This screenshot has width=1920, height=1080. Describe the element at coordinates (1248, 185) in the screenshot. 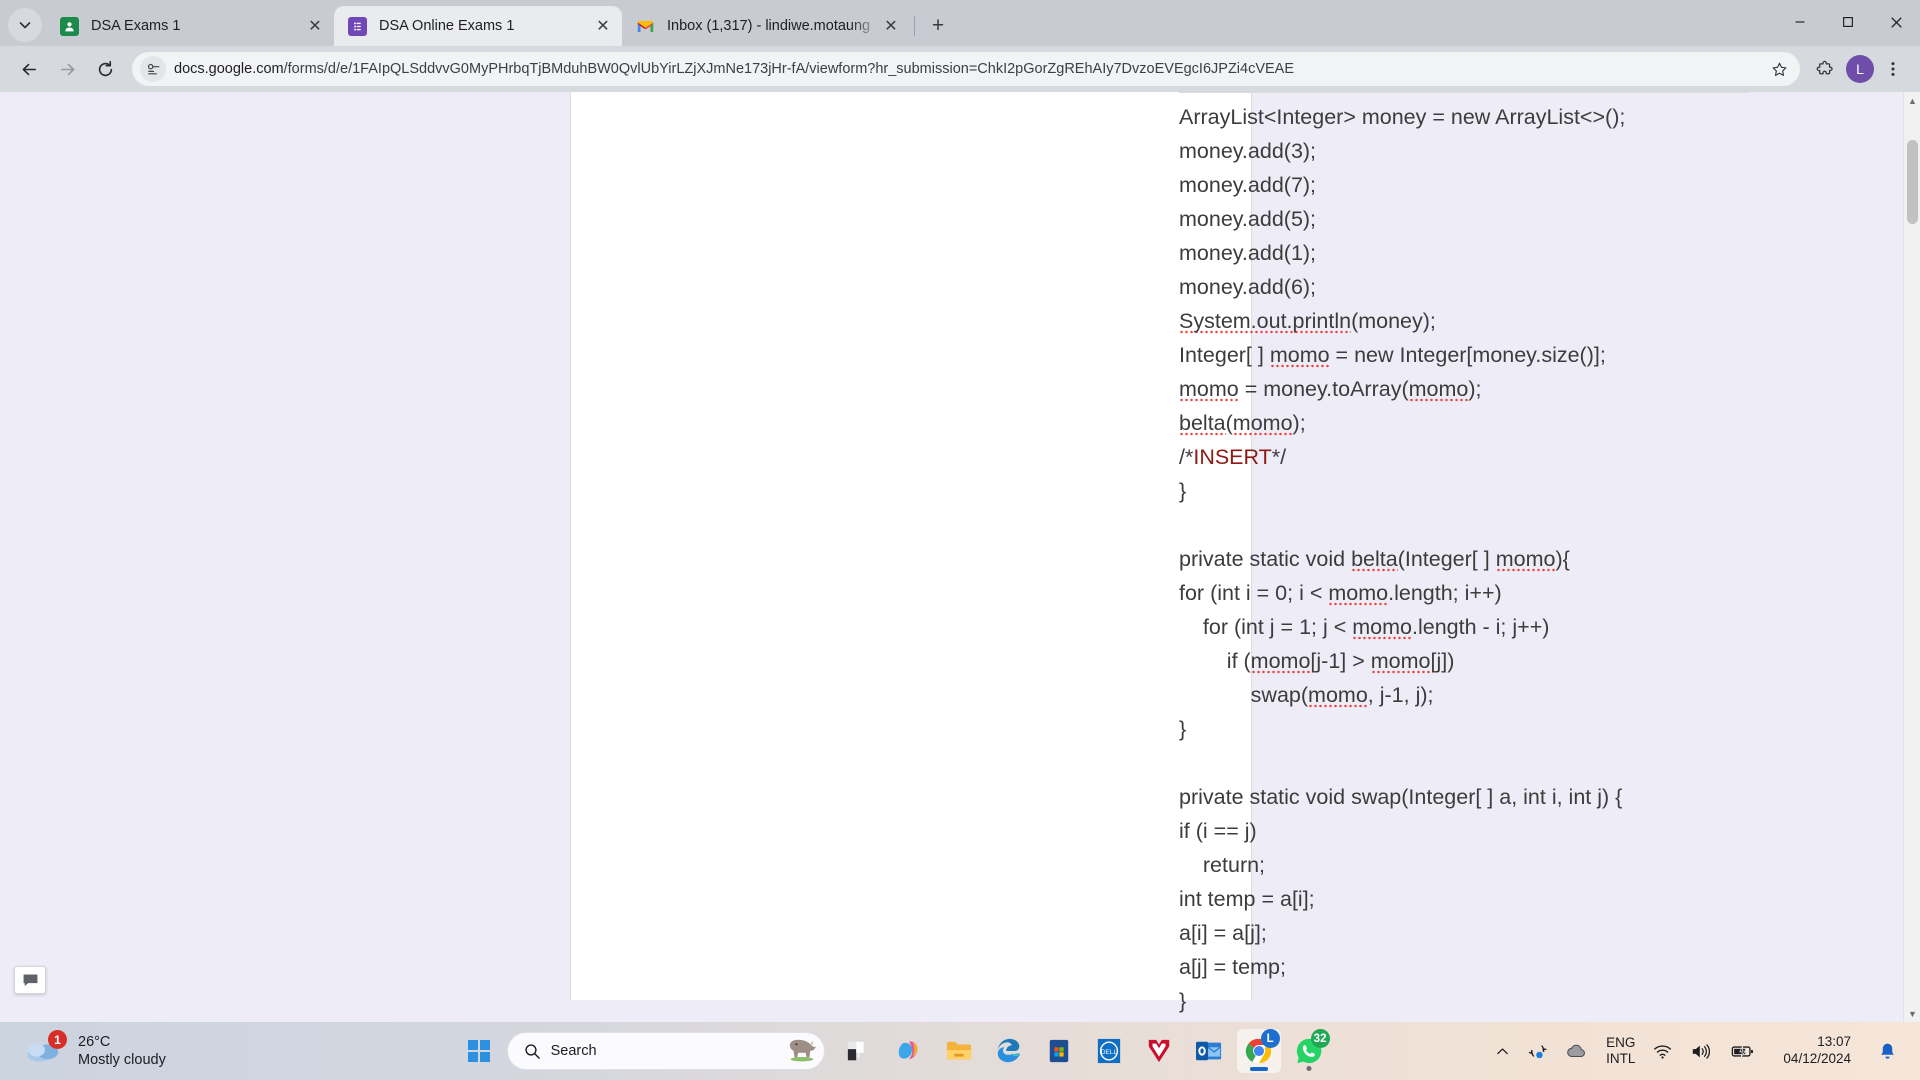

I see `code-line: money.add(7);` at that location.